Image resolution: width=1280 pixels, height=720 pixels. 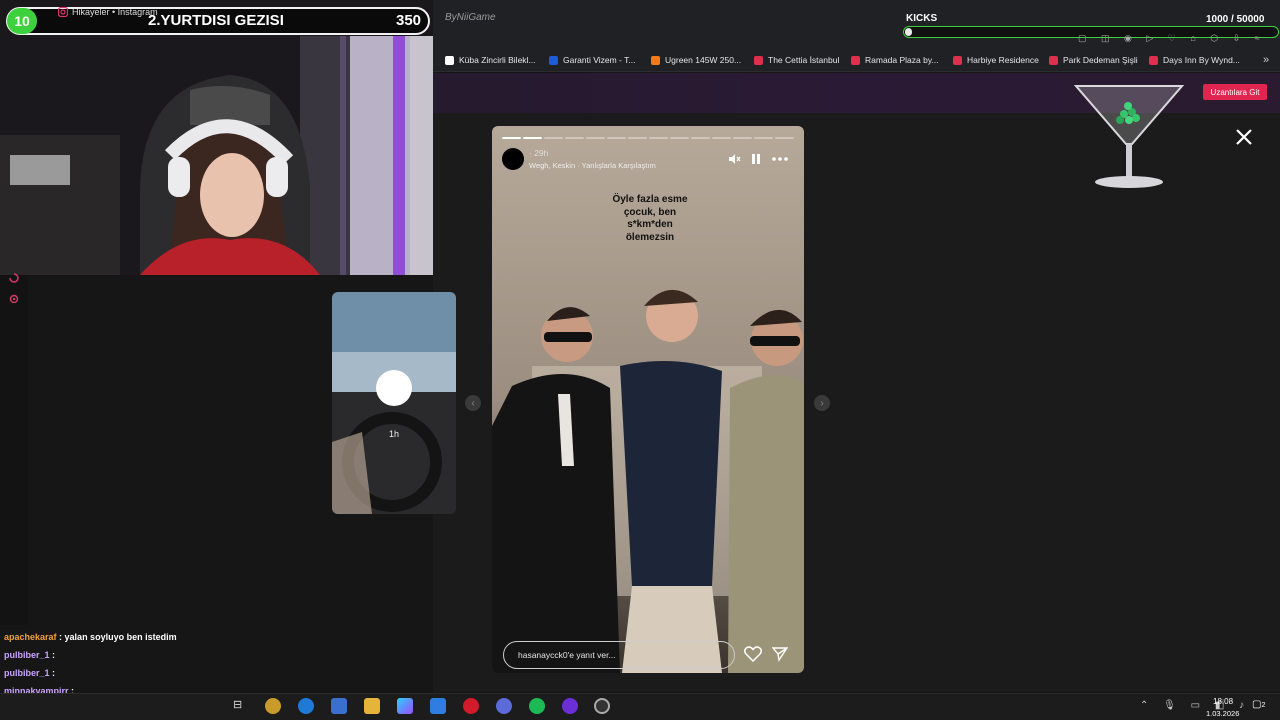 I want to click on goal-value: 350, so click(x=409, y=20).